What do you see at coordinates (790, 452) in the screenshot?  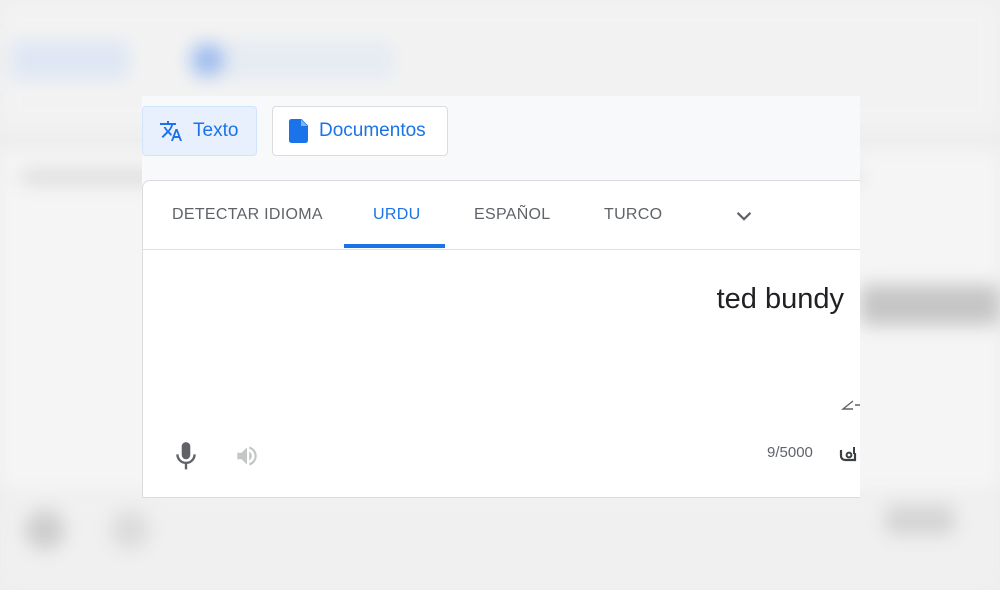 I see `character-count: 9/5000` at bounding box center [790, 452].